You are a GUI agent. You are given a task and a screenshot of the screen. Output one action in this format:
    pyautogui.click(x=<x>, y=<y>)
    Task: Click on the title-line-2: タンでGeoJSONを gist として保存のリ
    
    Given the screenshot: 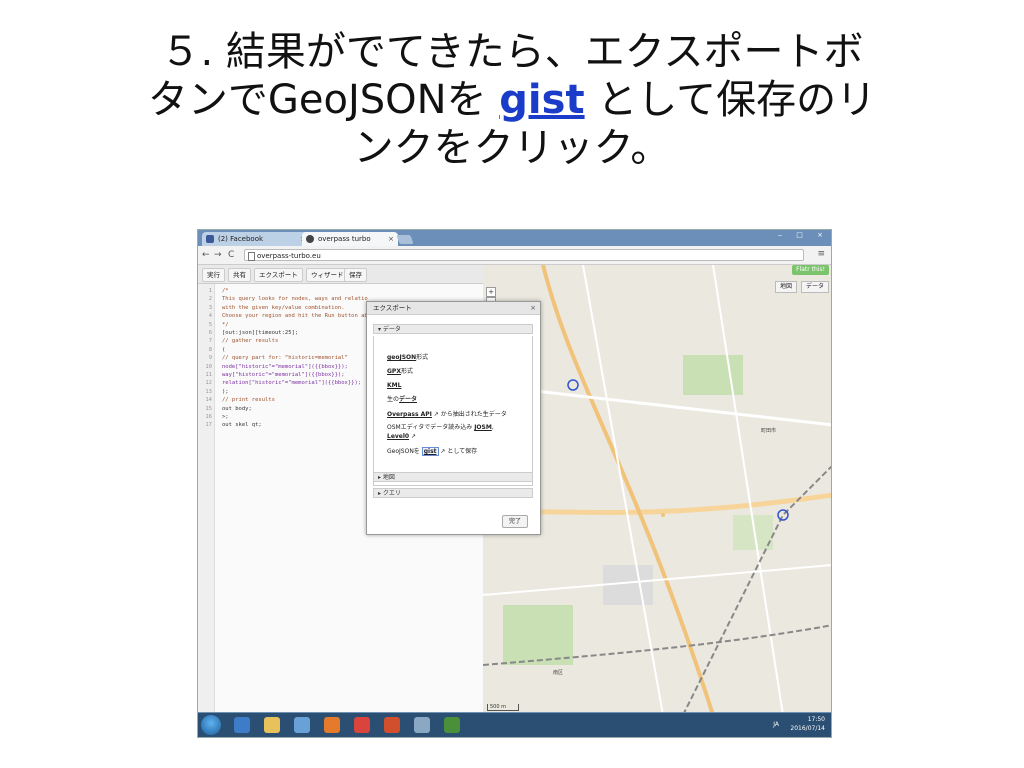 What is the action you would take?
    pyautogui.click(x=512, y=100)
    